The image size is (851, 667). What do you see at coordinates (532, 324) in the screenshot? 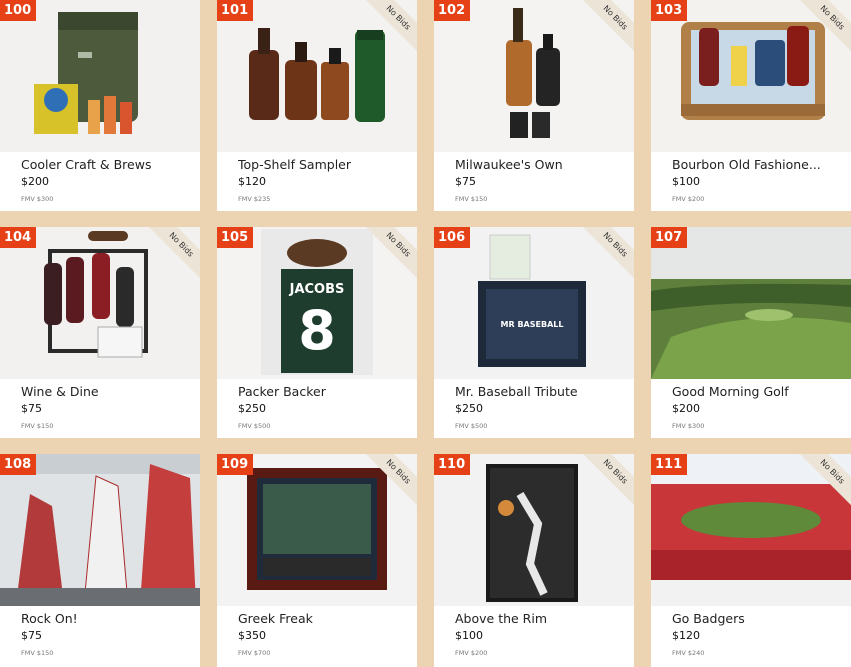
I see `svg-text: MR BASEBALL` at bounding box center [532, 324].